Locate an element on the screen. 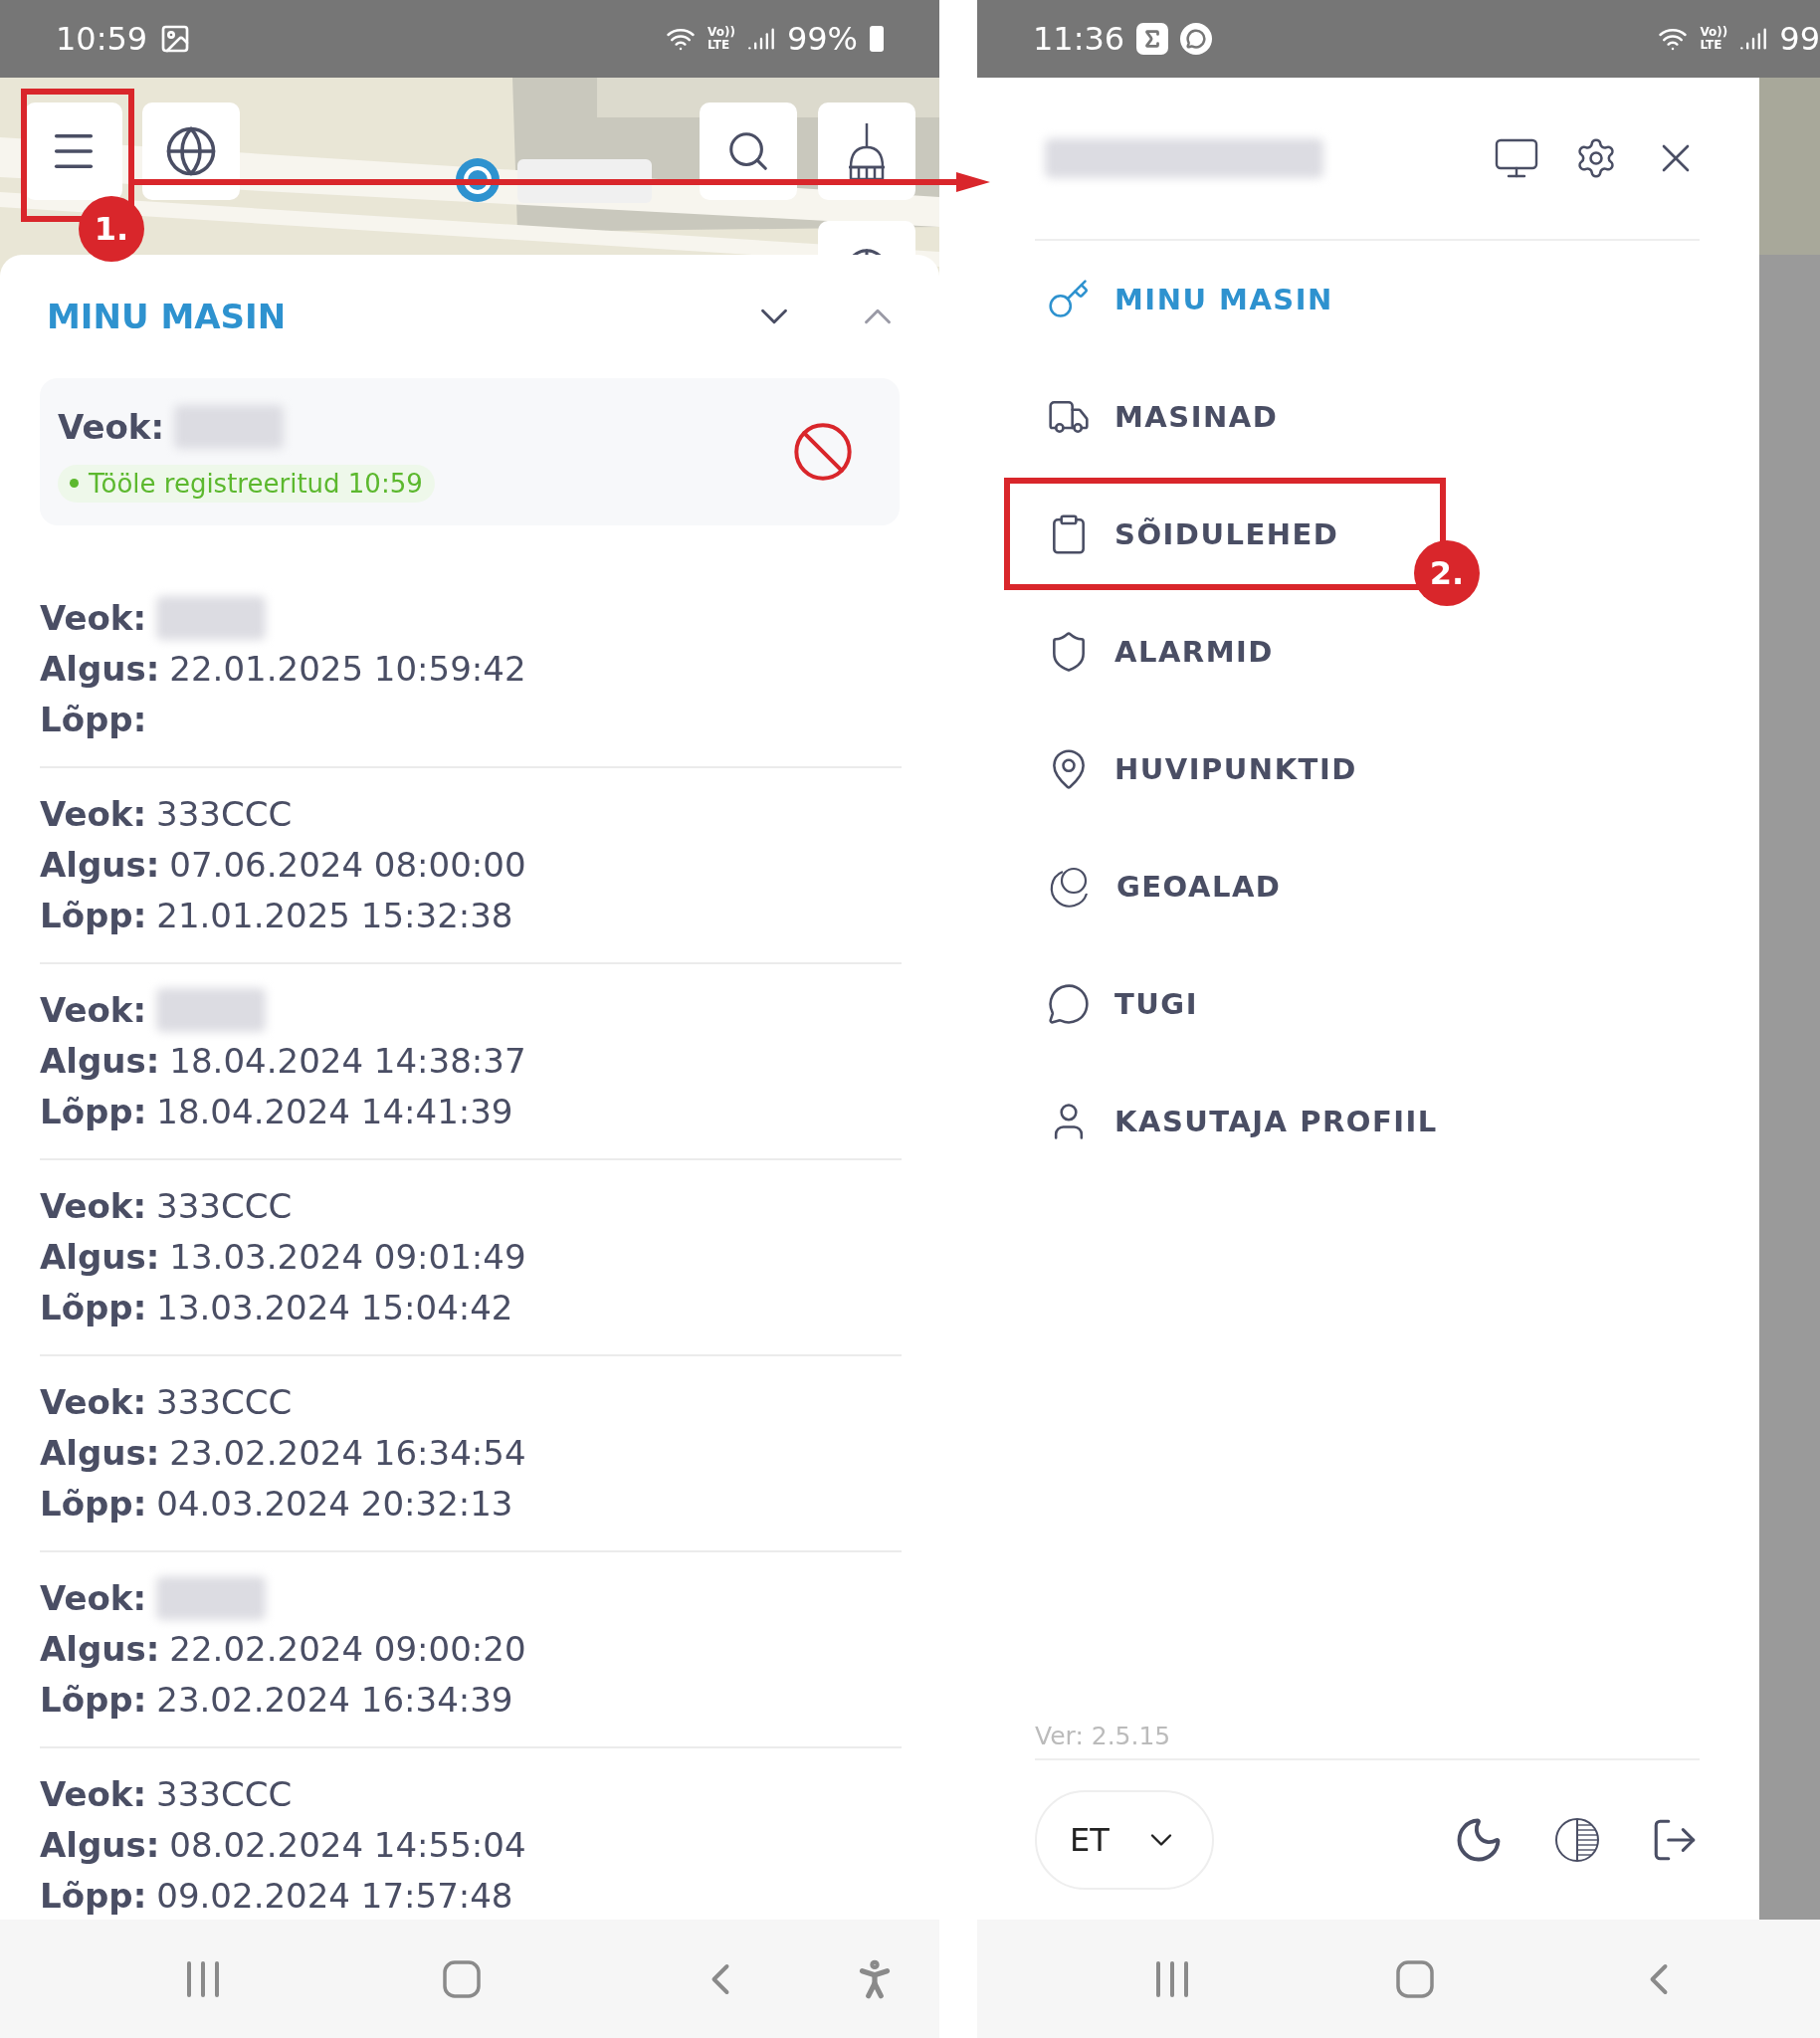  menu-item: ALARMID is located at coordinates (1154, 652).